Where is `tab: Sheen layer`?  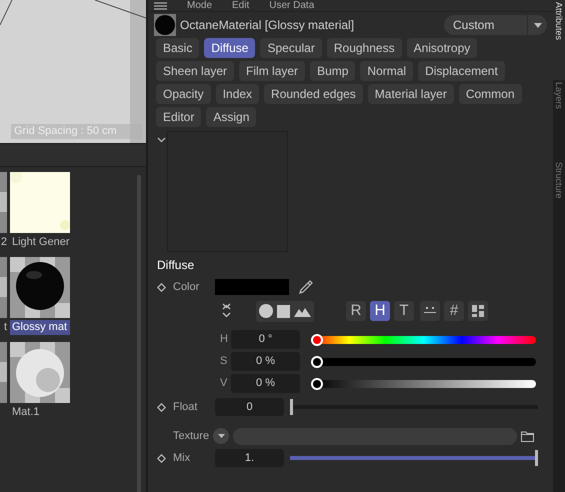
tab: Sheen layer is located at coordinates (195, 71).